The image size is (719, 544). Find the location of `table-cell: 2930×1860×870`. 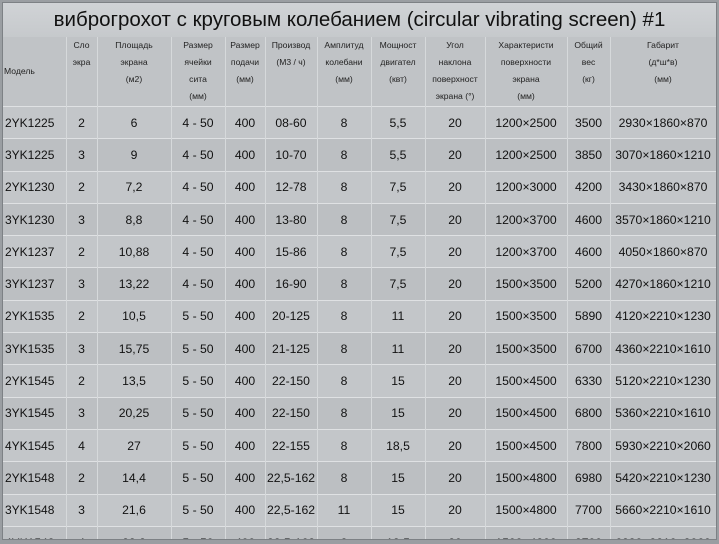

table-cell: 2930×1860×870 is located at coordinates (663, 122).